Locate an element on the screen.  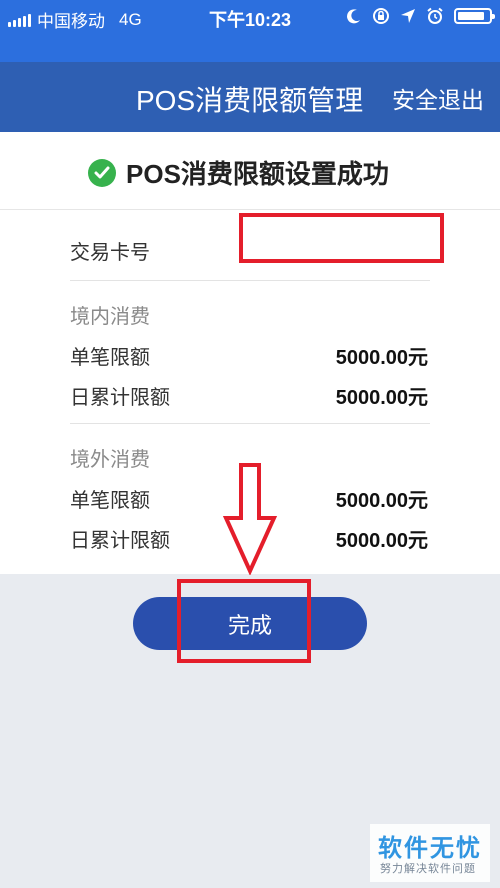
success-check-icon is located at coordinates (102, 172).